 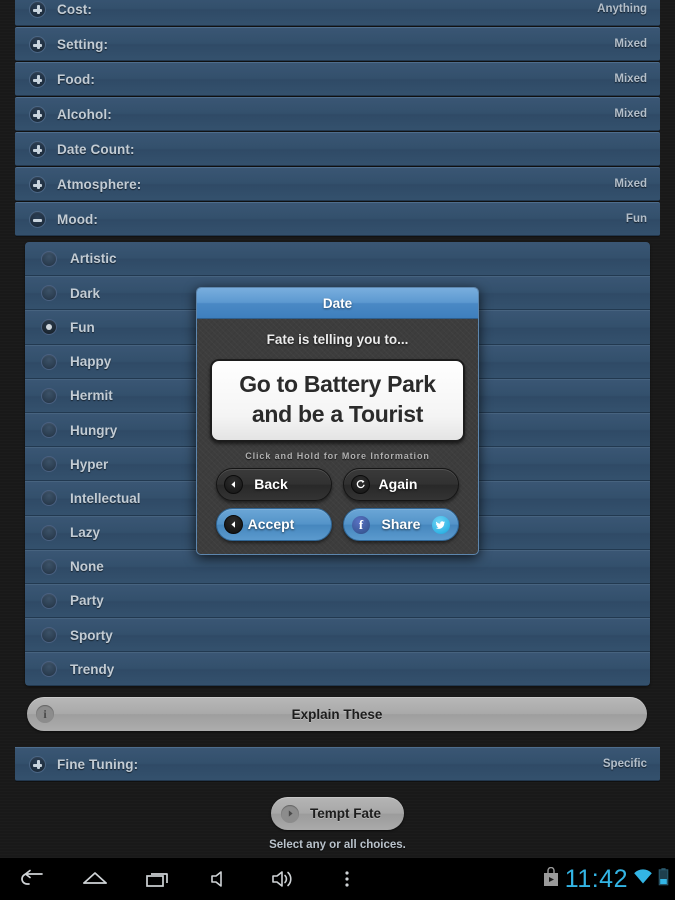 What do you see at coordinates (337, 635) in the screenshot?
I see `mood-option-sporty: Sporty` at bounding box center [337, 635].